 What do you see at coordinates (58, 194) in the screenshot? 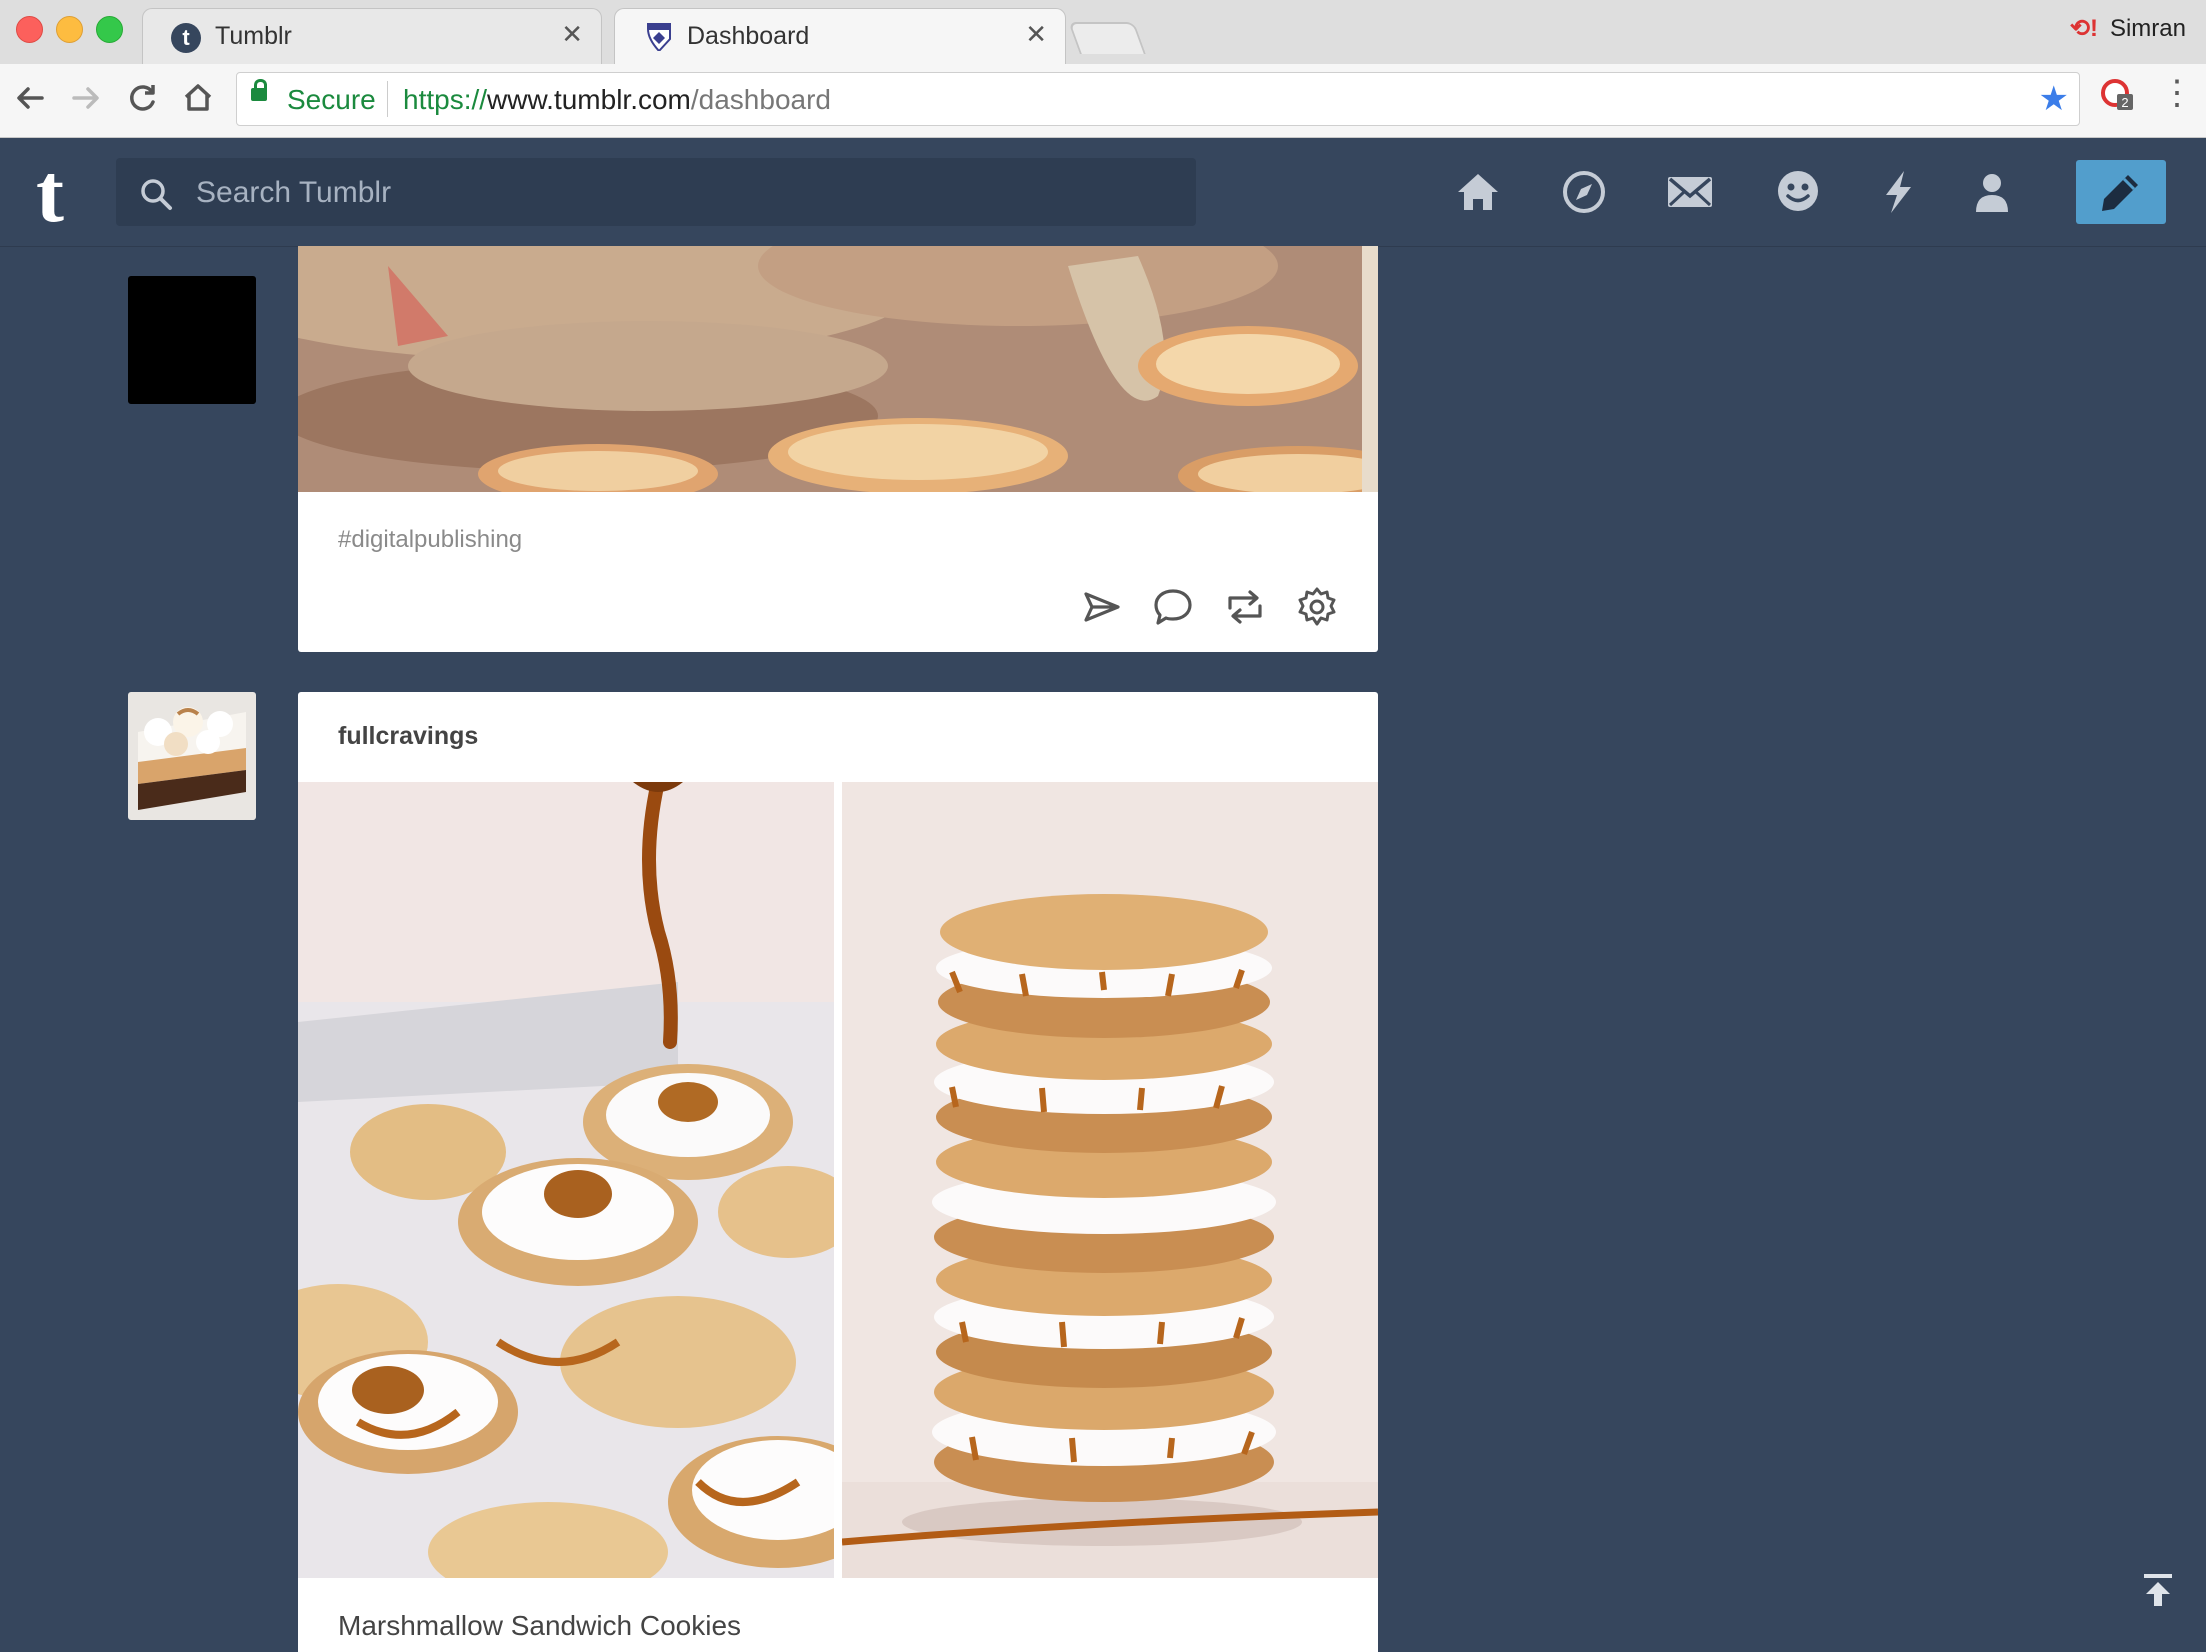
I see `tumblr-logo: t` at bounding box center [58, 194].